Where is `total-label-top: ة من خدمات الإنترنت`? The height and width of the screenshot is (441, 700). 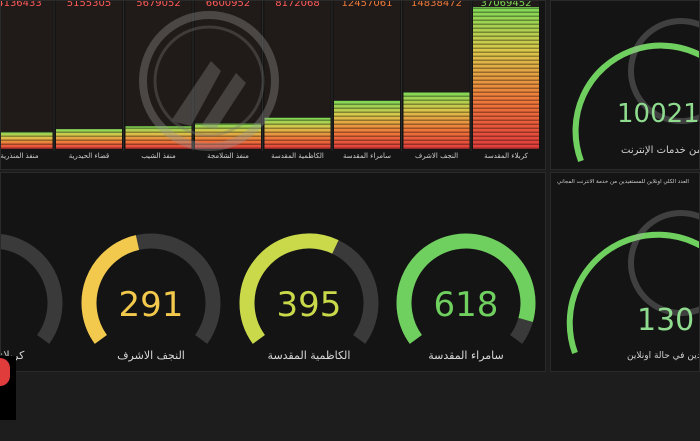 total-label-top: ة من خدمات الإنترنت is located at coordinates (660, 150).